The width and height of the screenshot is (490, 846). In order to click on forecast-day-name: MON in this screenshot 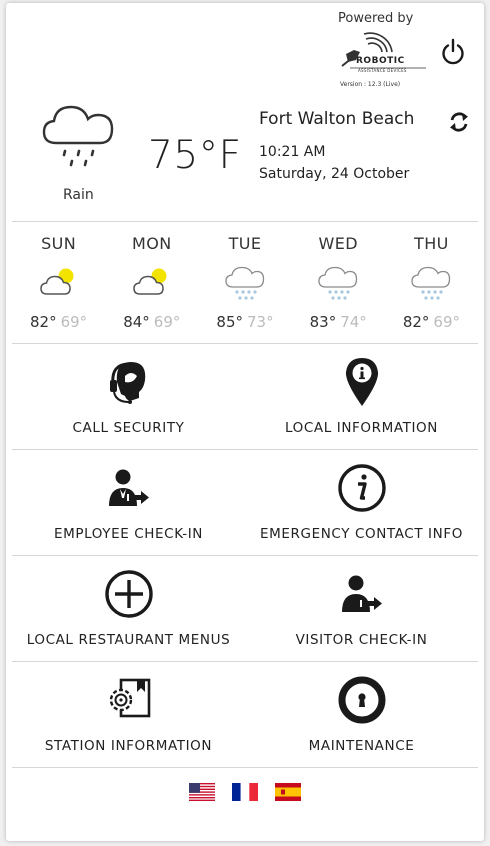, I will do `click(152, 243)`.